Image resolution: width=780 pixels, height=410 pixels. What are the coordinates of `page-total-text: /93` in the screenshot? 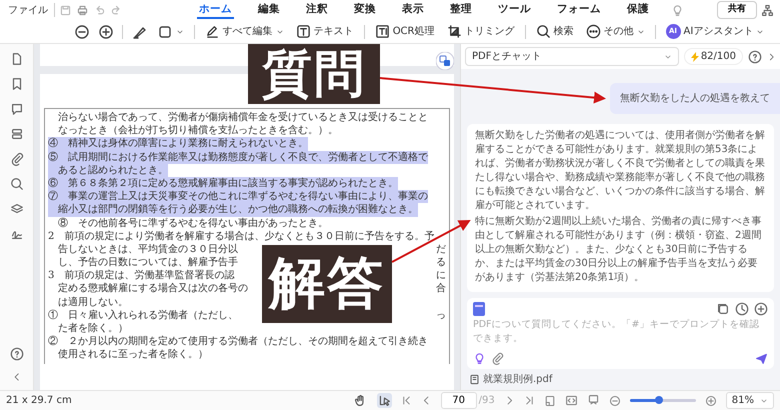 It's located at (486, 401).